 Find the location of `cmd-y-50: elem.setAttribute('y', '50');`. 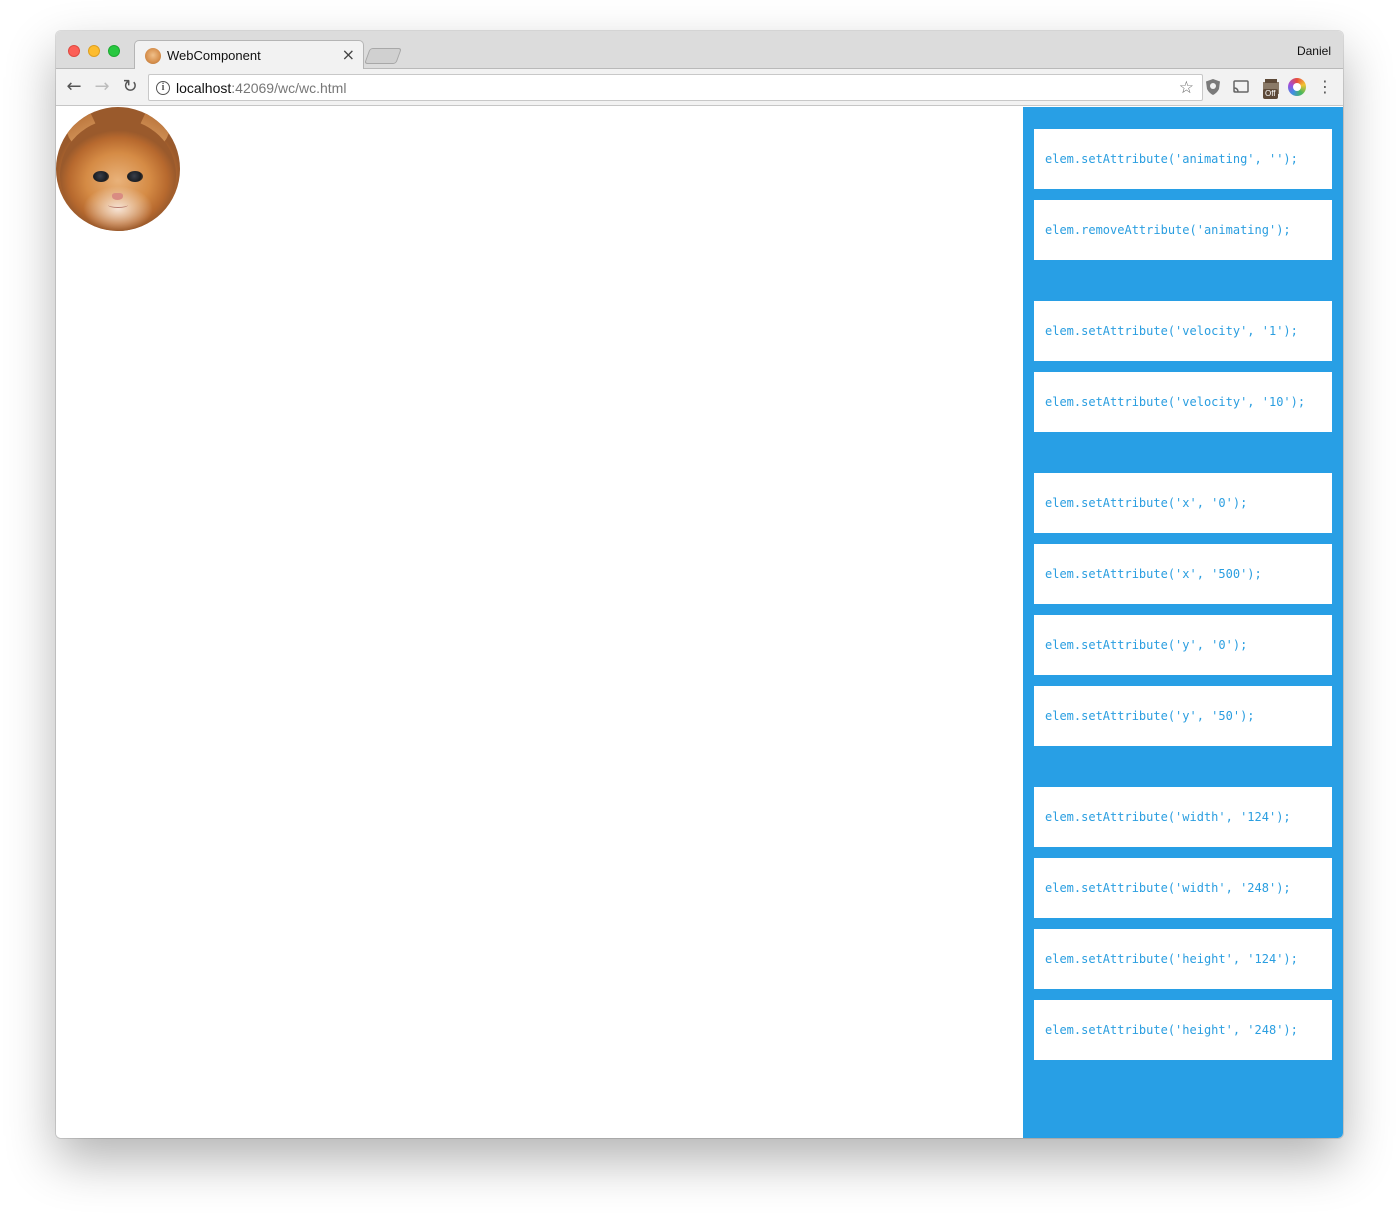

cmd-y-50: elem.setAttribute('y', '50'); is located at coordinates (1183, 716).